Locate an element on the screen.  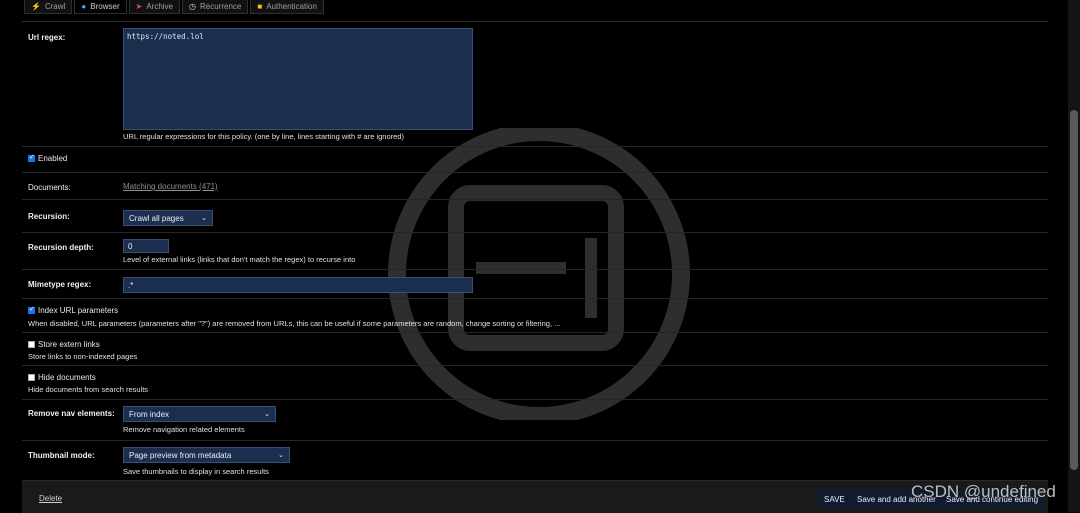
tab-label: Browser is located at coordinates (105, 6).